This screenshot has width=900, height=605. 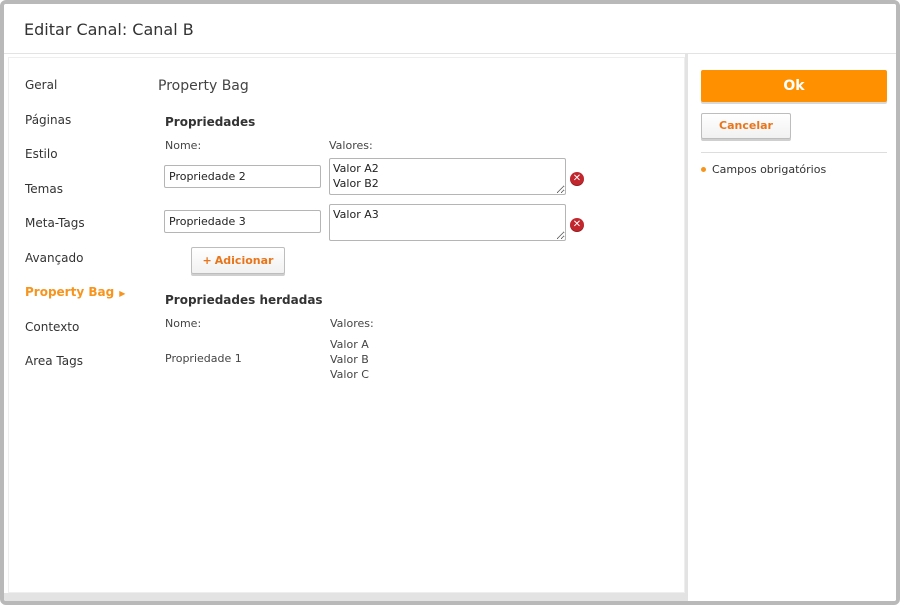 What do you see at coordinates (41, 85) in the screenshot?
I see `sidebar-item-geral: Geral` at bounding box center [41, 85].